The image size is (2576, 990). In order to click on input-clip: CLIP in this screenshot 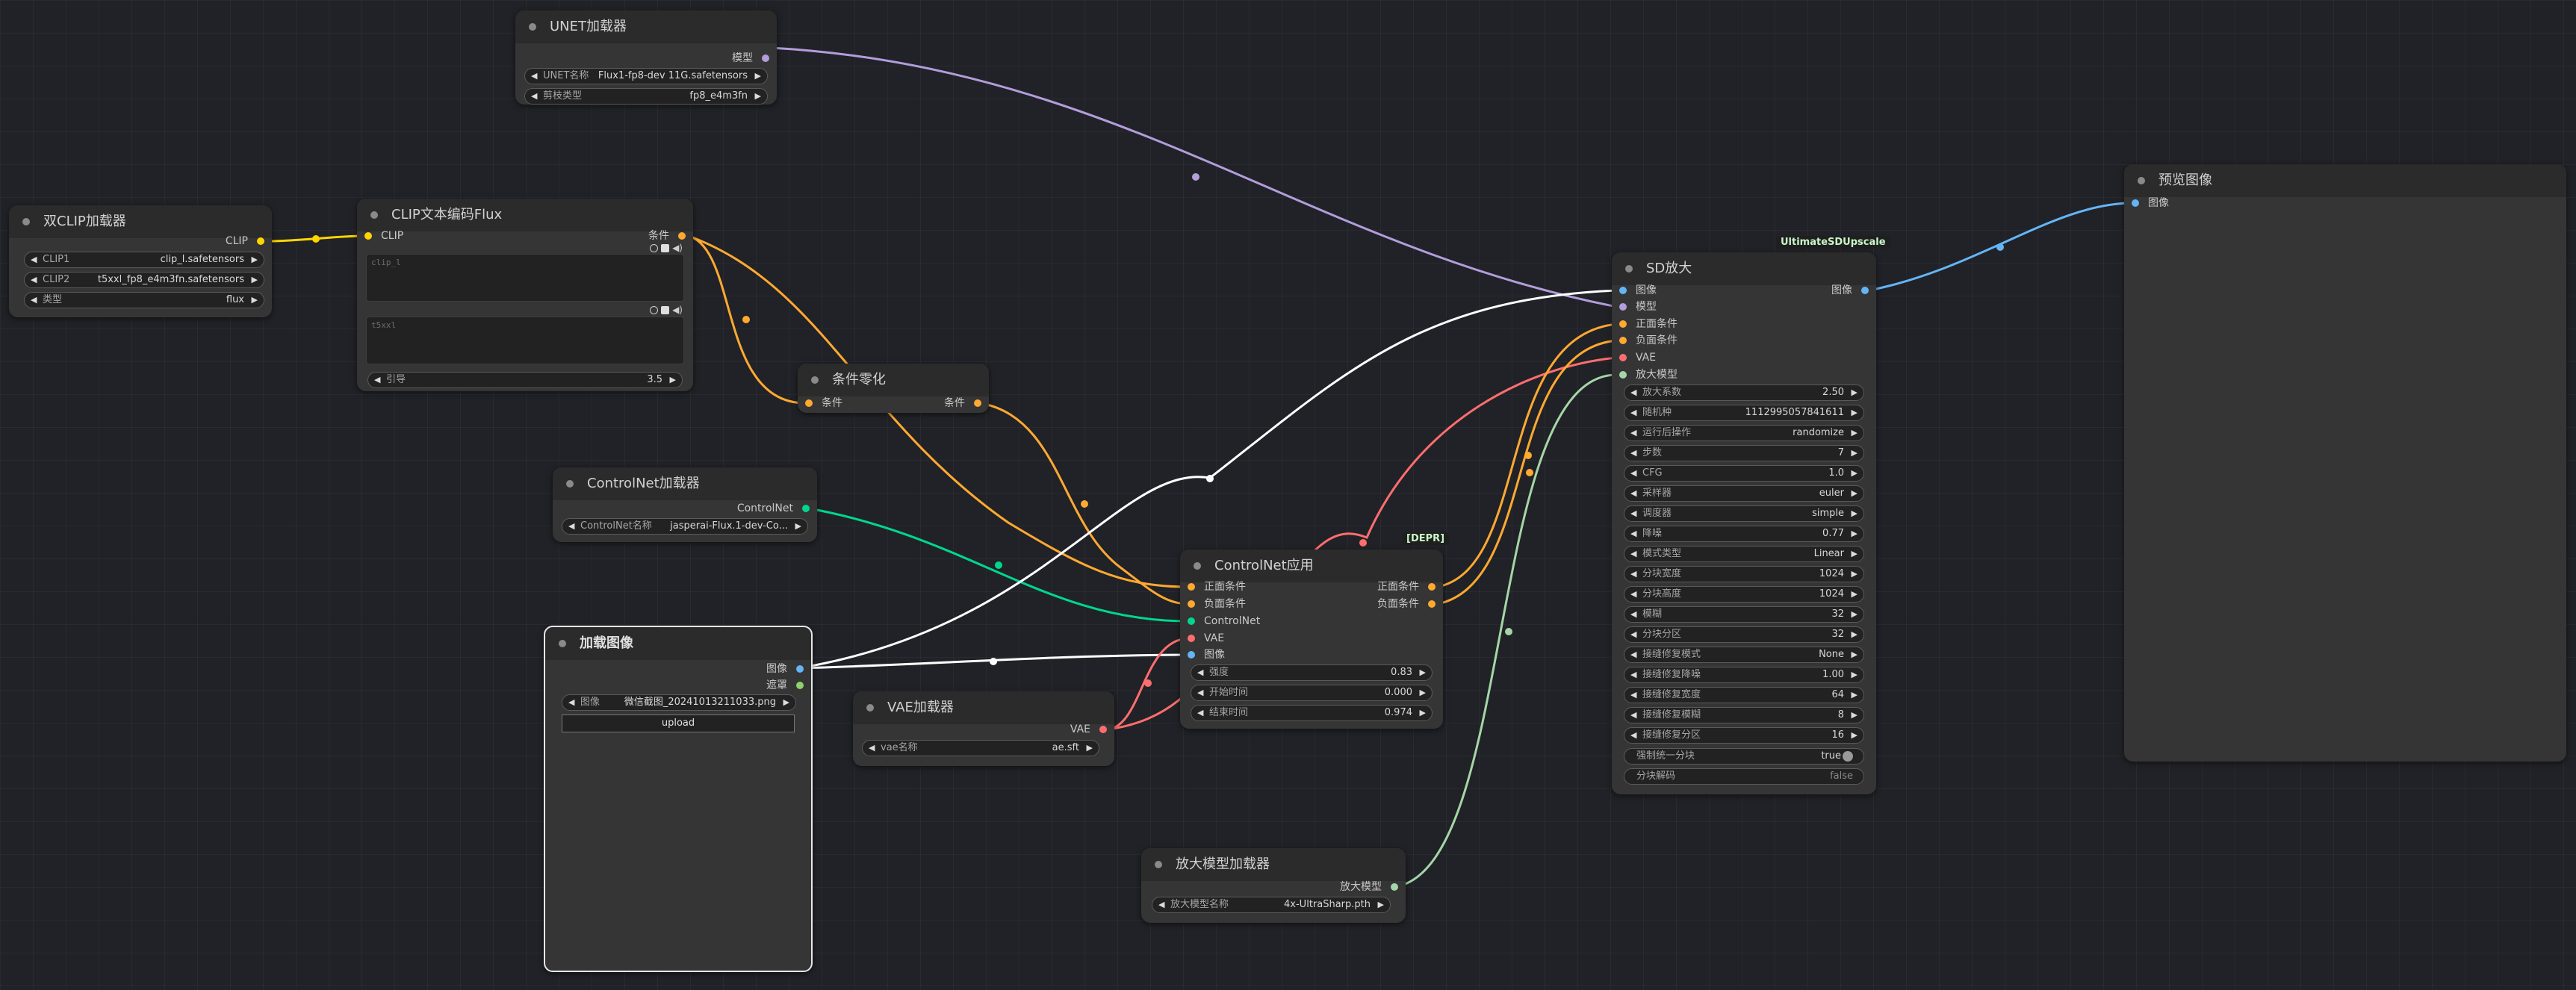, I will do `click(383, 235)`.